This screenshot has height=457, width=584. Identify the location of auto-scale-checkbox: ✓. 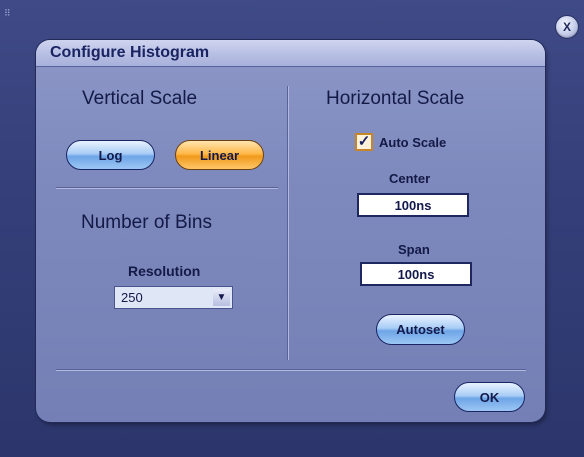
(364, 142).